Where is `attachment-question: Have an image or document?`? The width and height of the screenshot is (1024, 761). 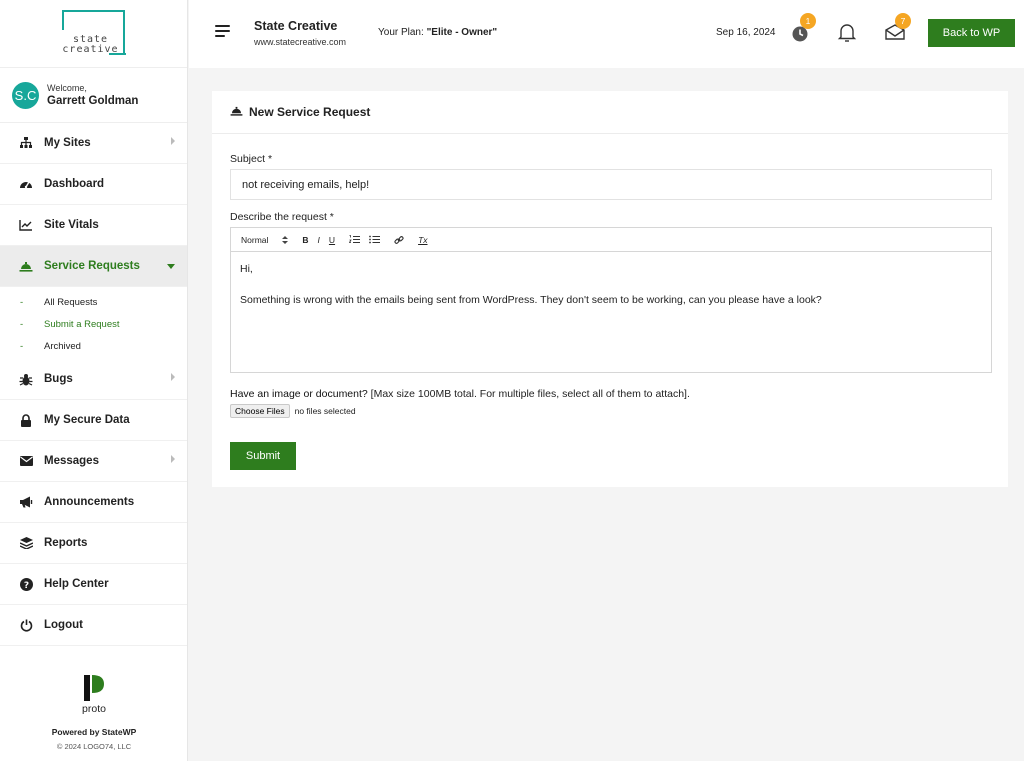
attachment-question: Have an image or document? is located at coordinates (299, 394).